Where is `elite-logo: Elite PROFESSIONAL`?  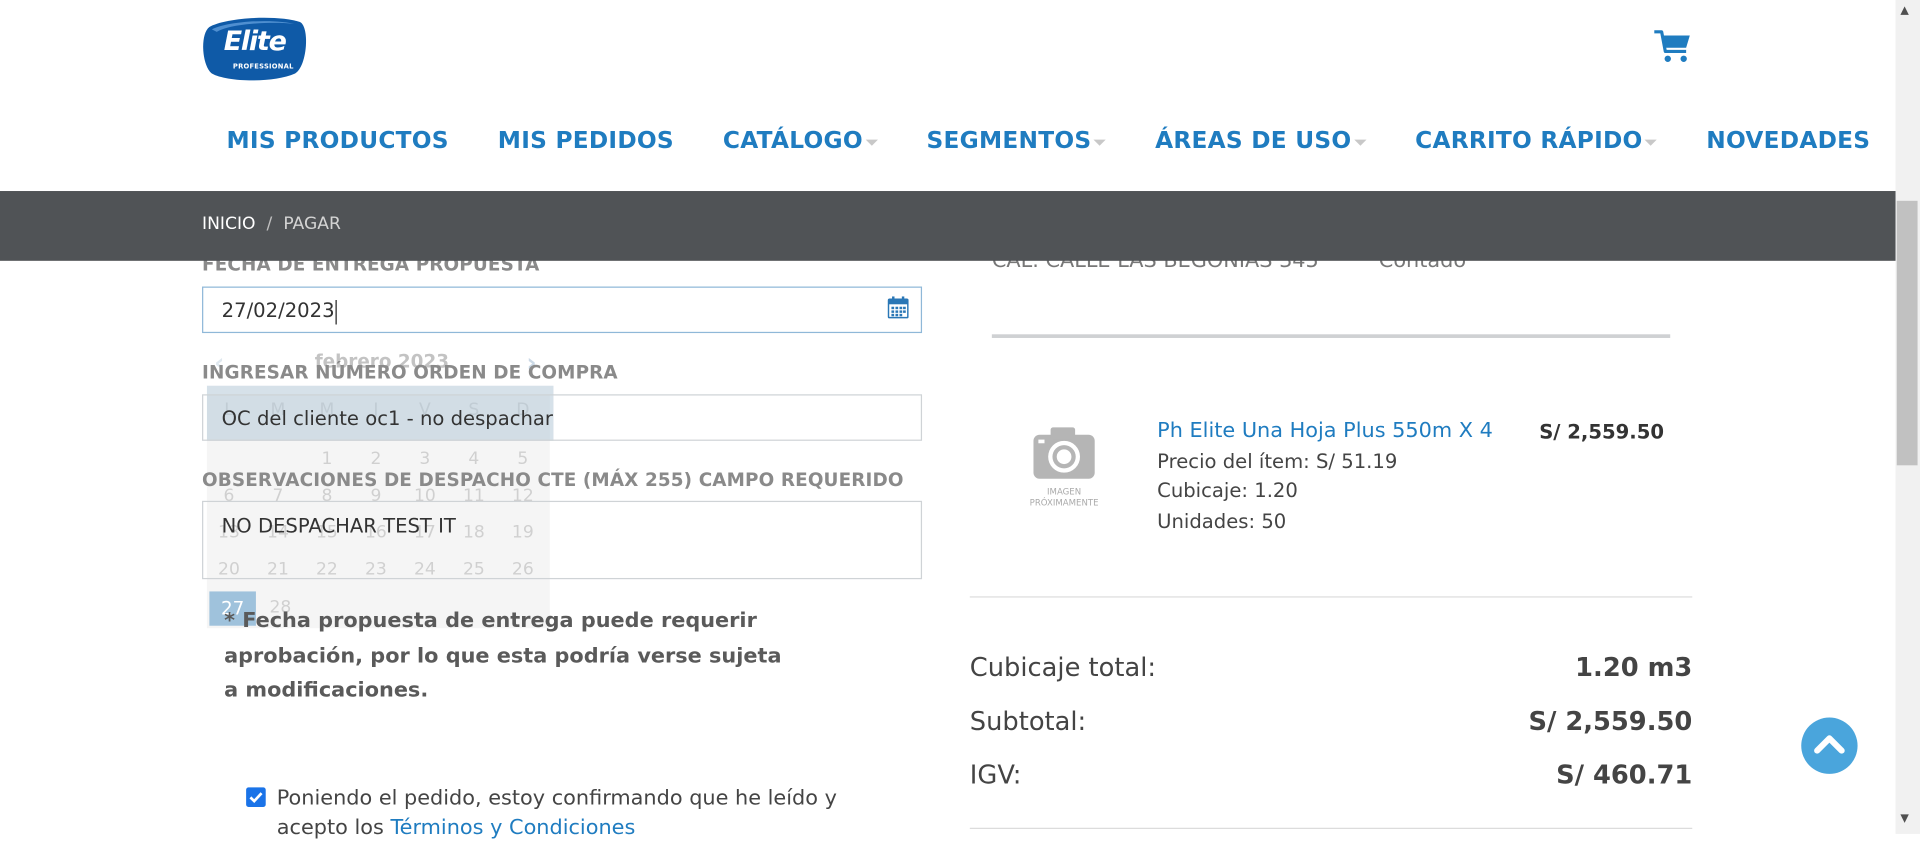
elite-logo: Elite PROFESSIONAL is located at coordinates (254, 49).